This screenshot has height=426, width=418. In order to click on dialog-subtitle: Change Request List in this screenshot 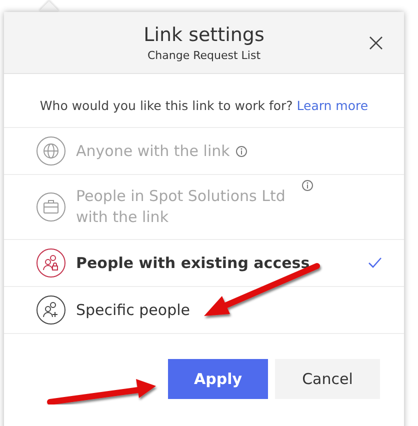, I will do `click(204, 55)`.